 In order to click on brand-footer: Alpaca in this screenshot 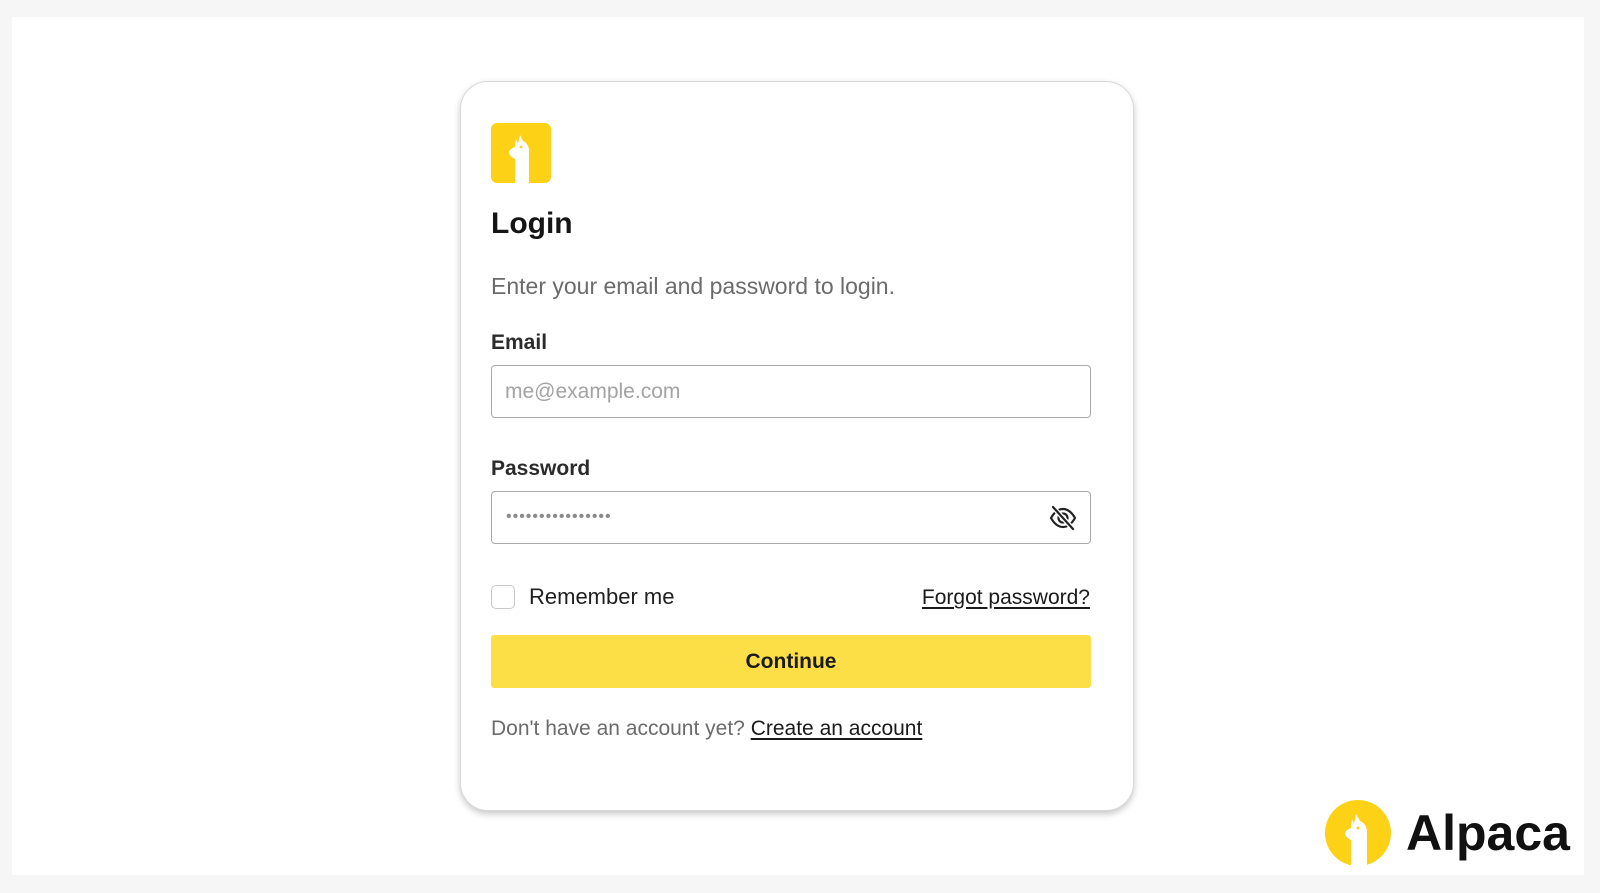, I will do `click(1447, 833)`.